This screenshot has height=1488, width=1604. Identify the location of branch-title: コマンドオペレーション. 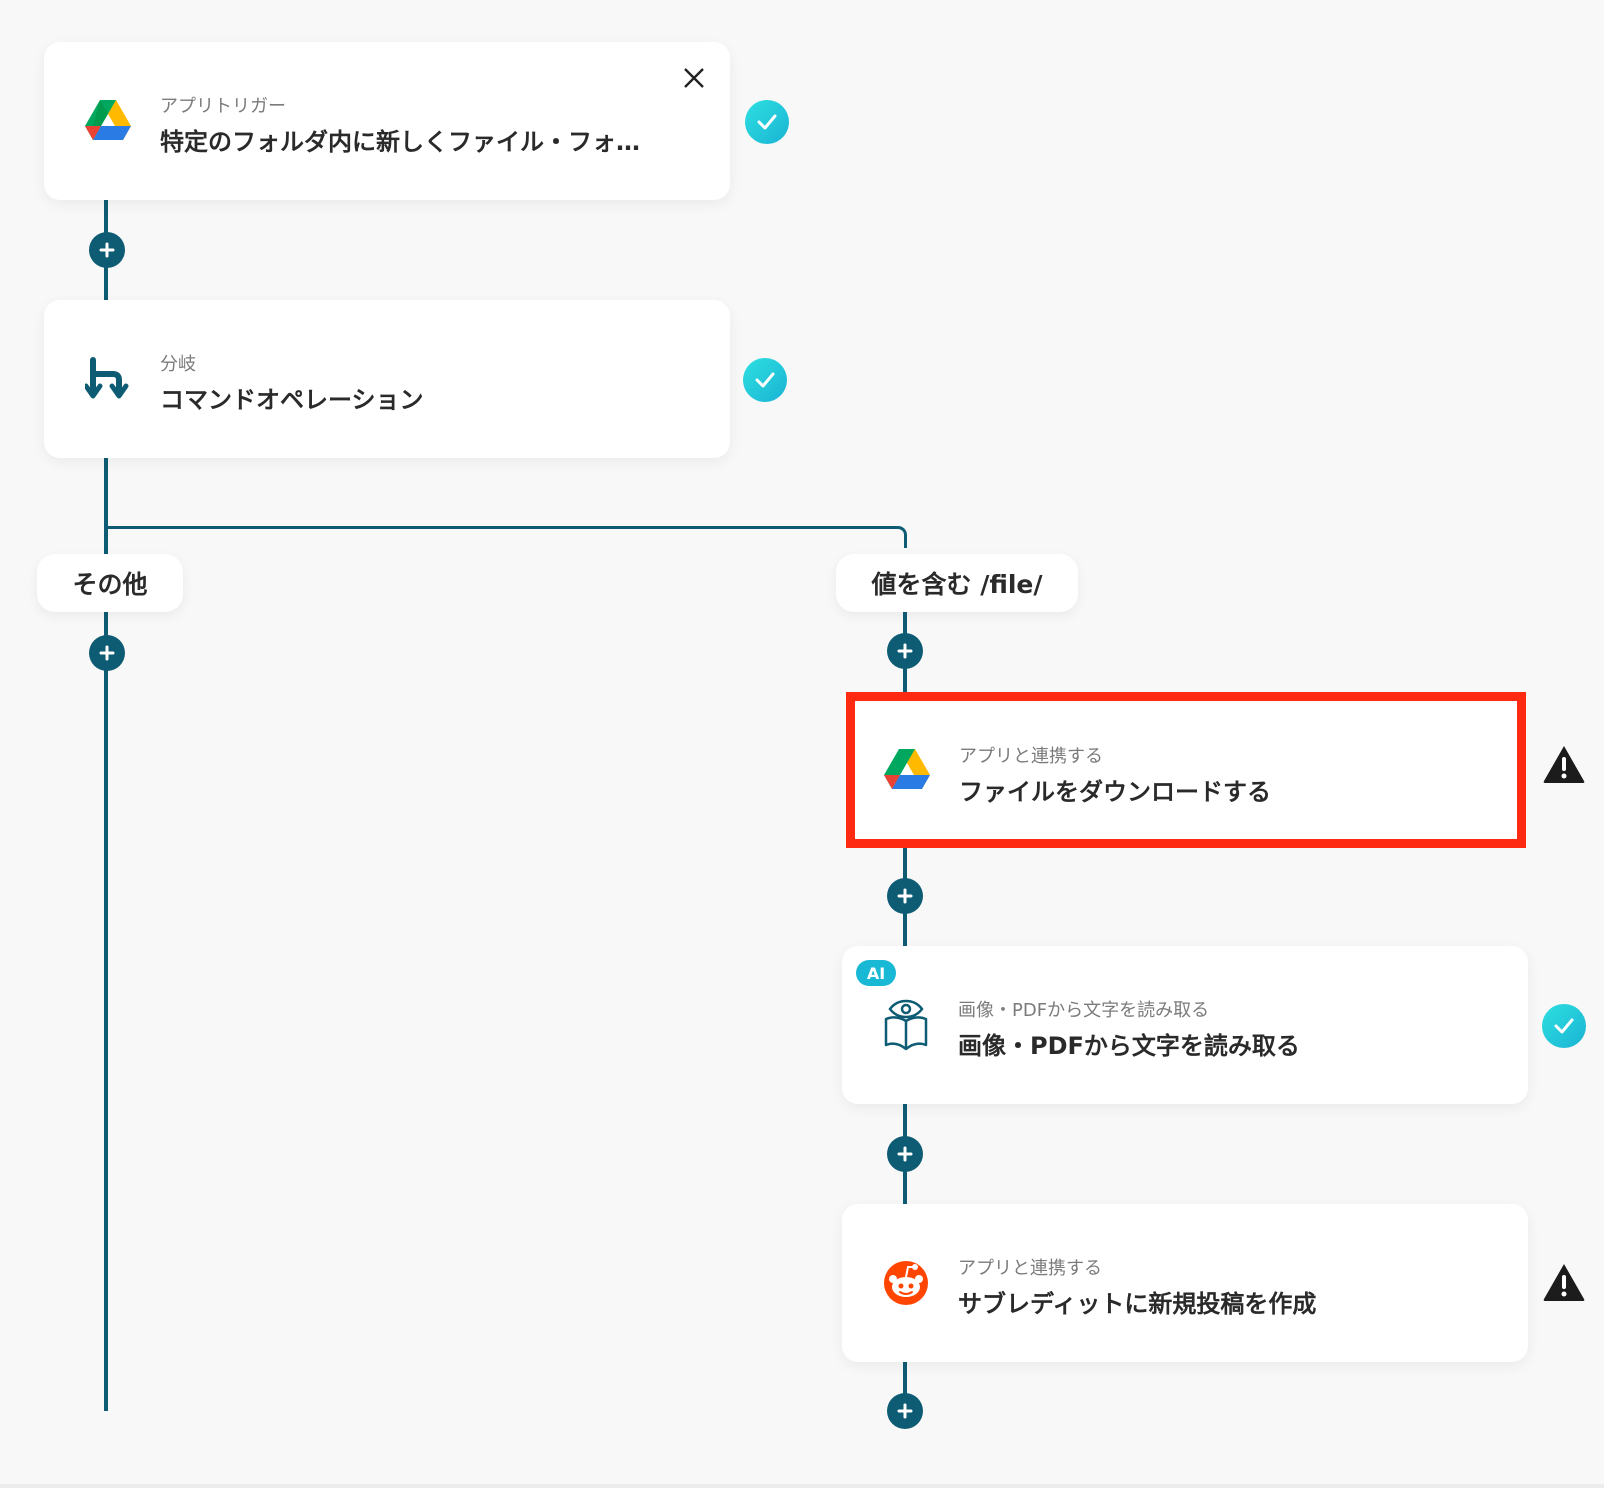
(292, 400).